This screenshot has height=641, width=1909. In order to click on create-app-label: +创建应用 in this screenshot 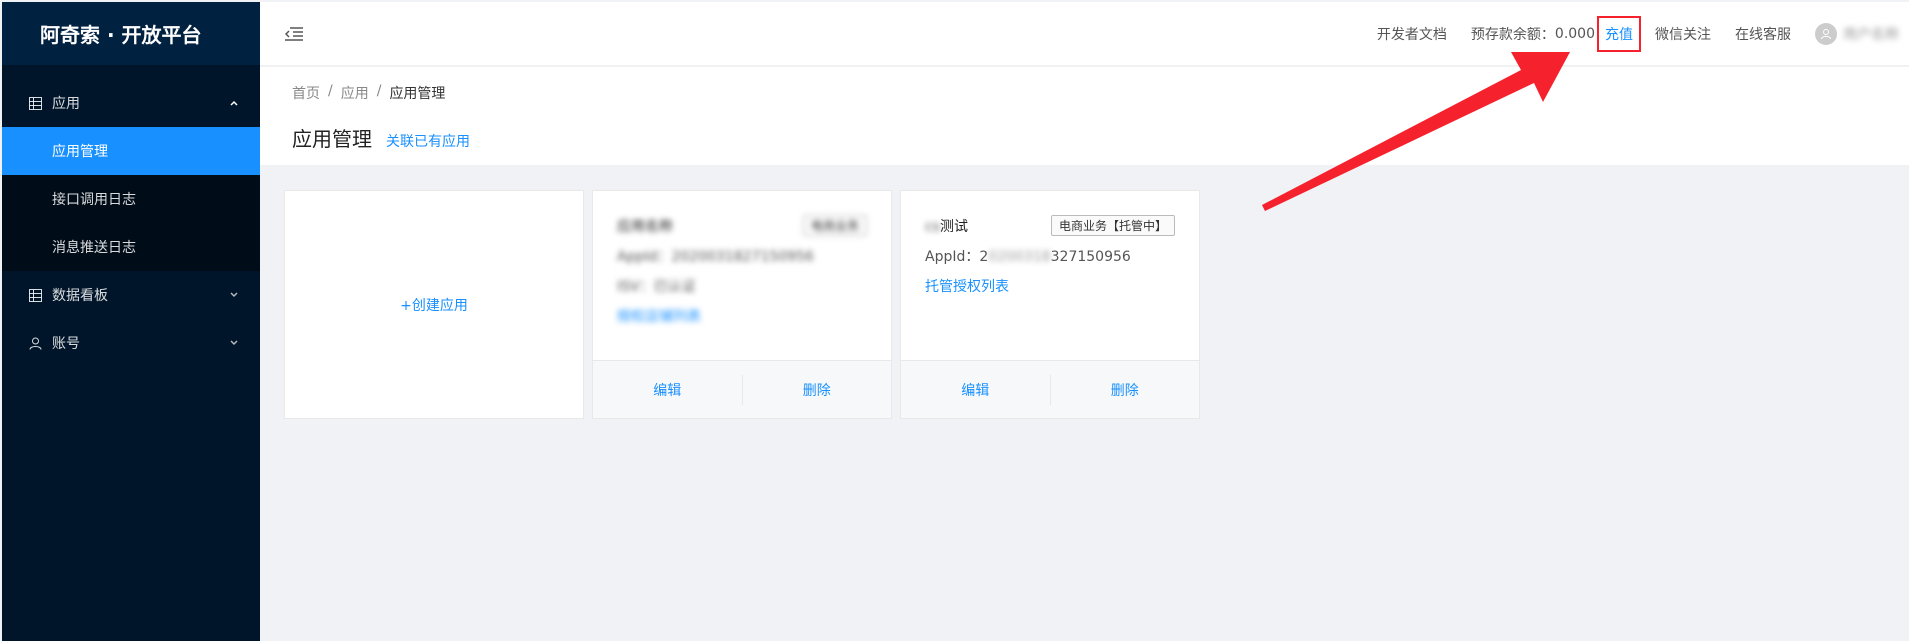, I will do `click(434, 305)`.